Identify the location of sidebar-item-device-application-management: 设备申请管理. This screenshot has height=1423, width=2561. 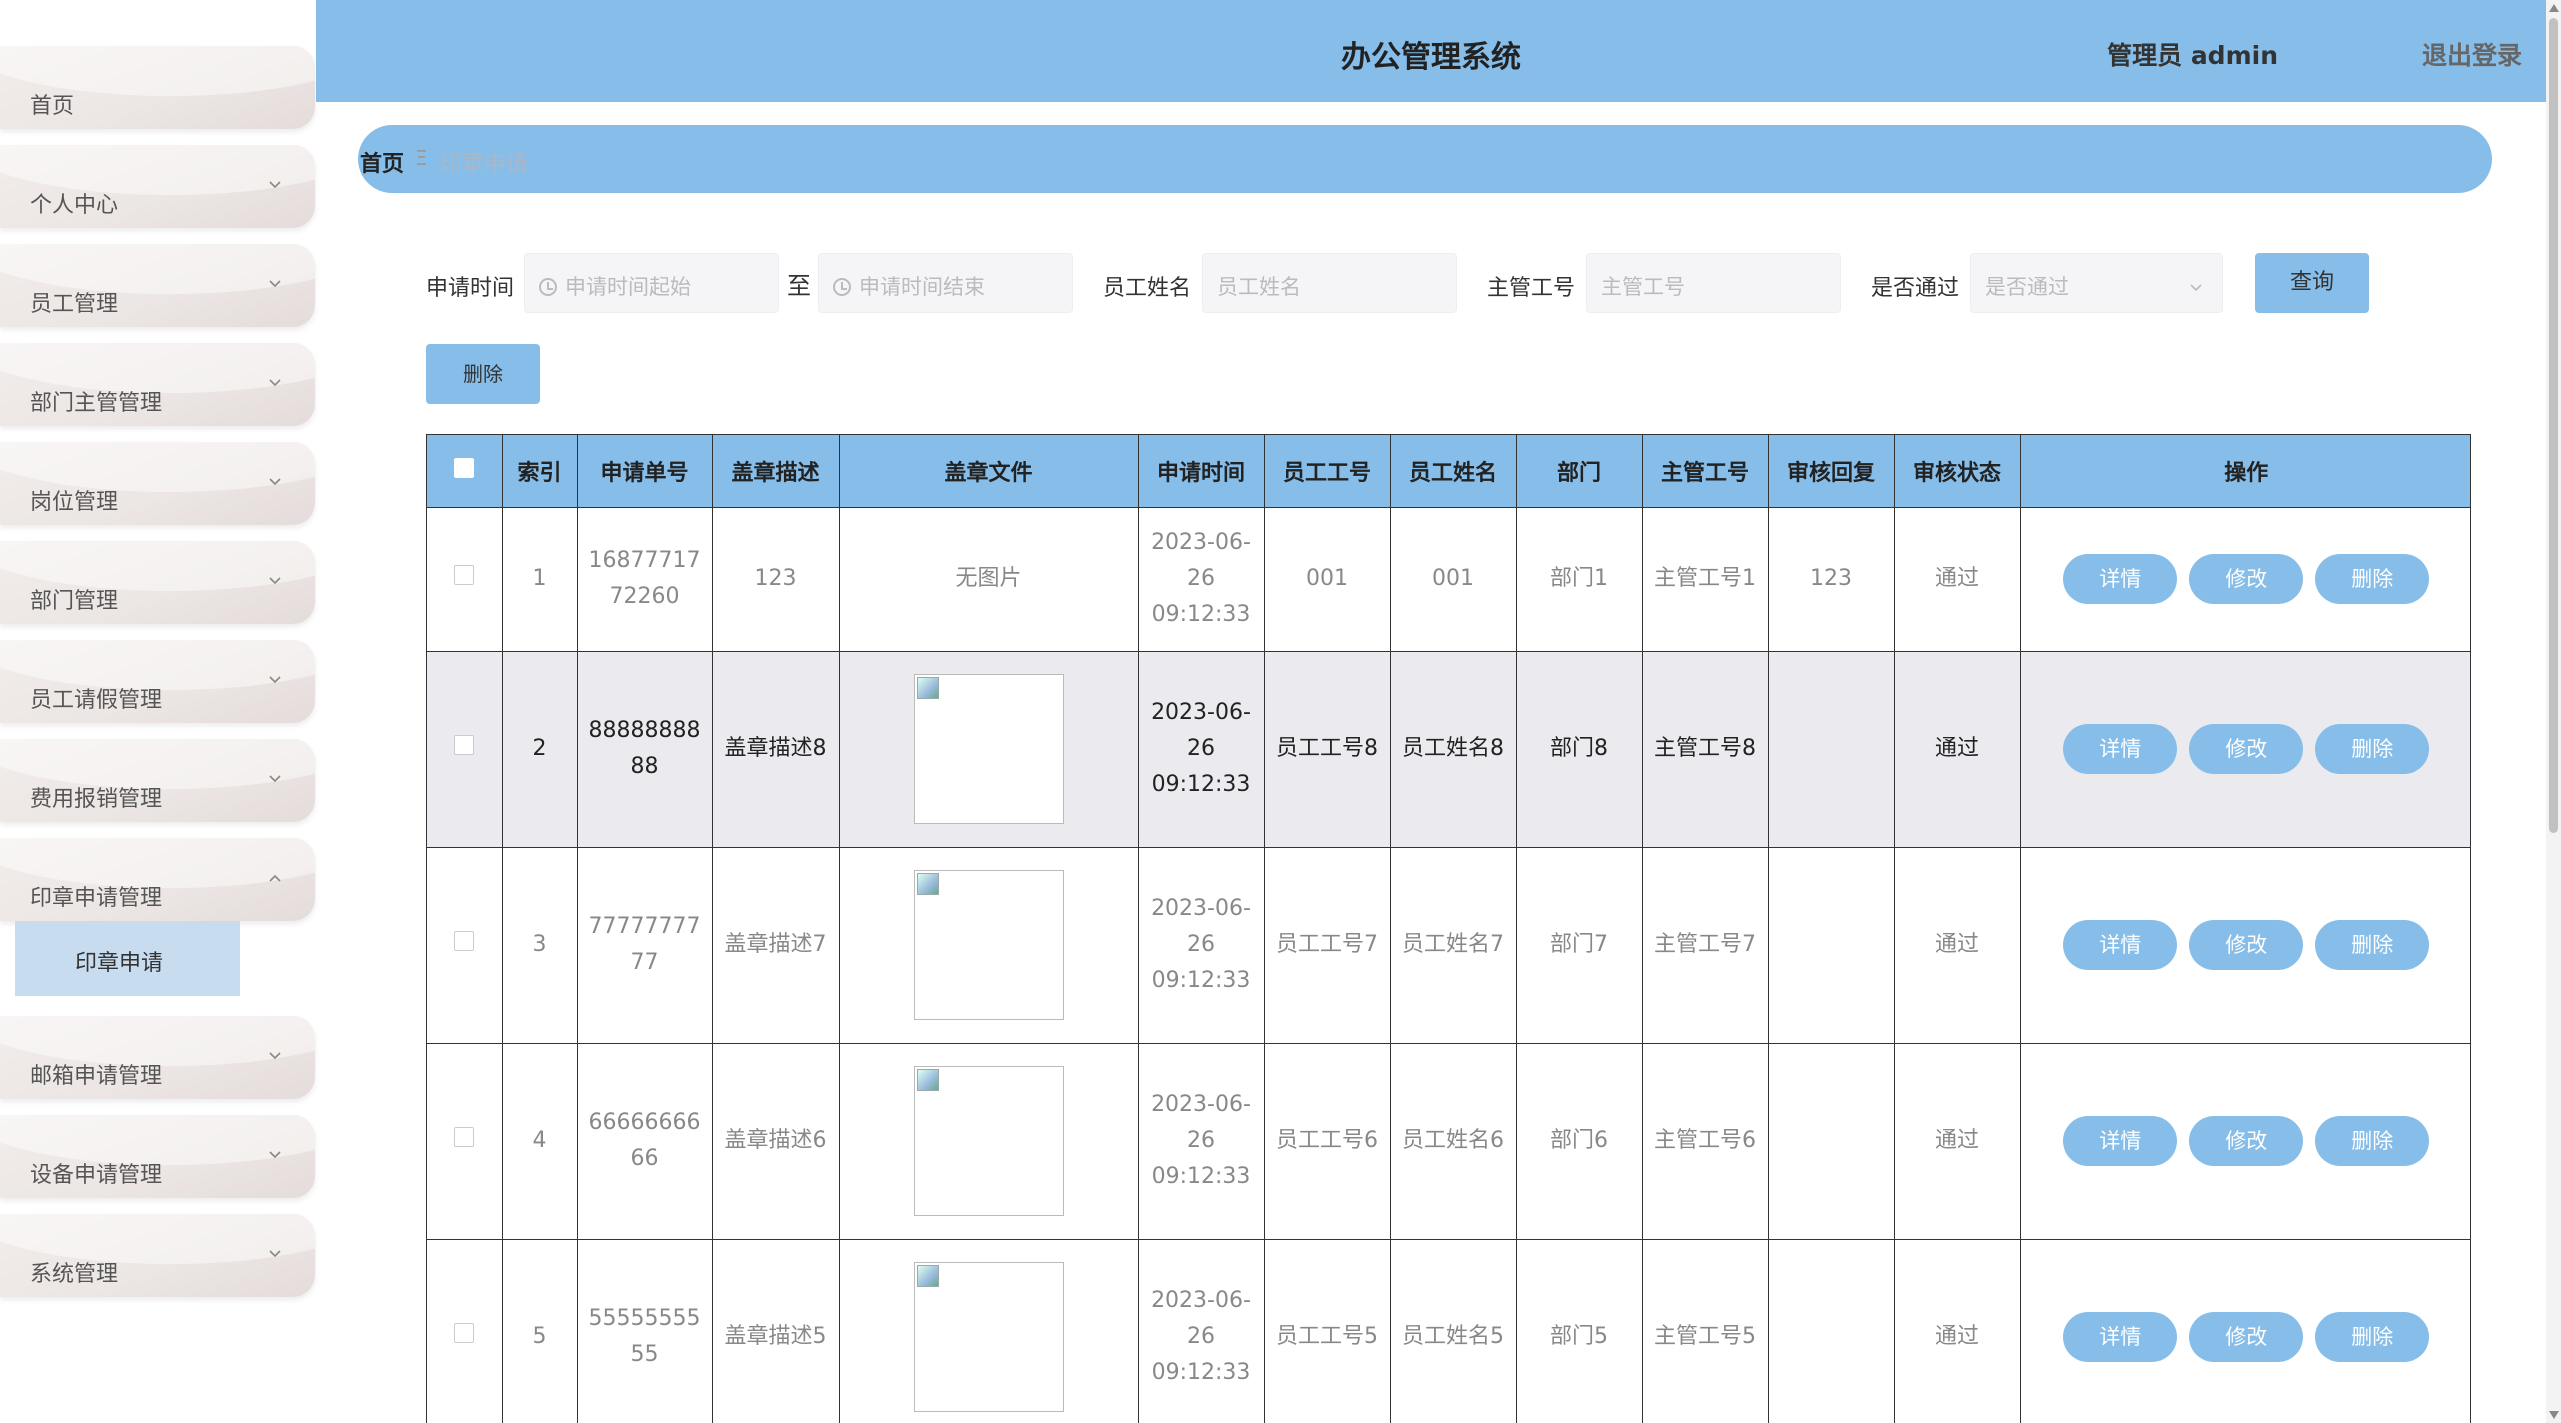
(157, 1156).